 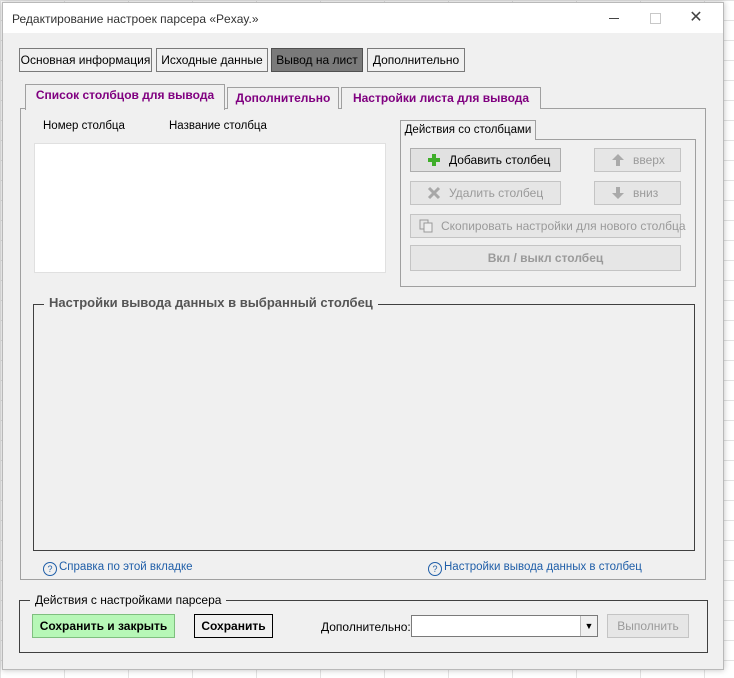 I want to click on minimize-button, so click(x=614, y=18).